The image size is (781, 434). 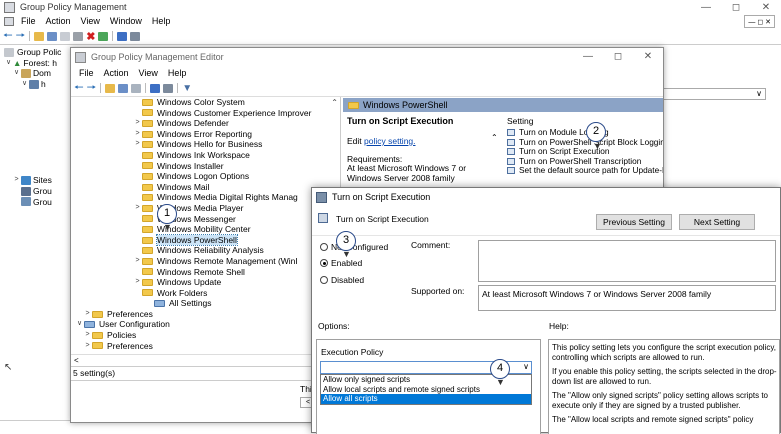 What do you see at coordinates (235, 102) in the screenshot?
I see `tree-item: Windows Color System` at bounding box center [235, 102].